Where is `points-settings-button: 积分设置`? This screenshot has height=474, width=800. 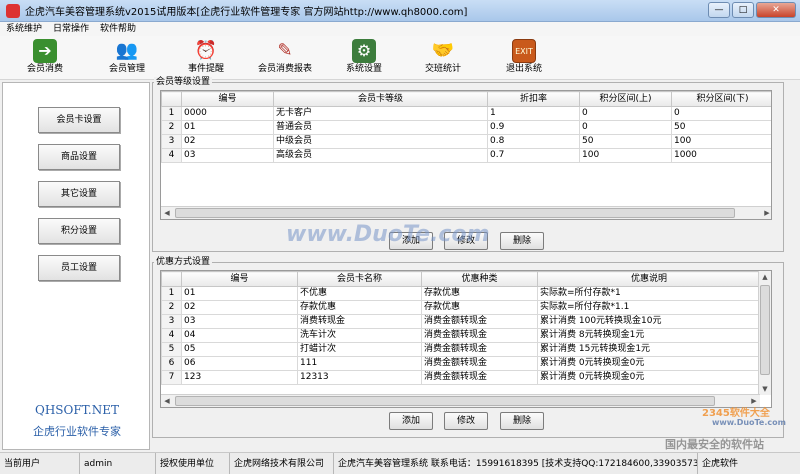 points-settings-button: 积分设置 is located at coordinates (79, 231).